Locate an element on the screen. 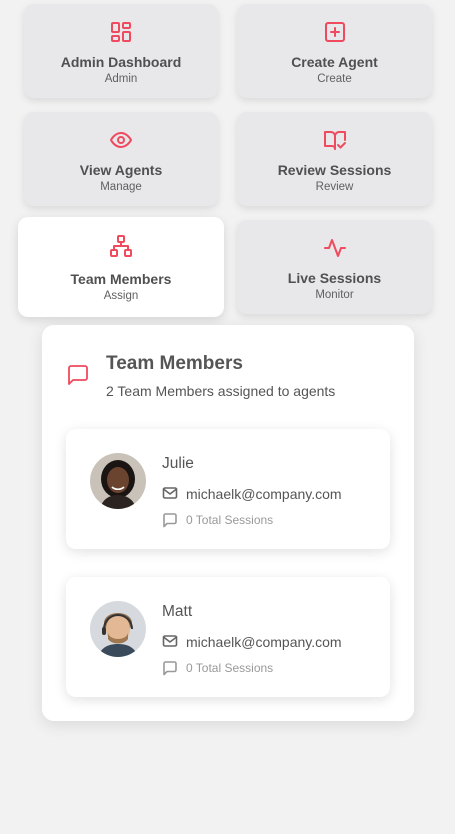  tile-subtitle: Admin is located at coordinates (121, 79).